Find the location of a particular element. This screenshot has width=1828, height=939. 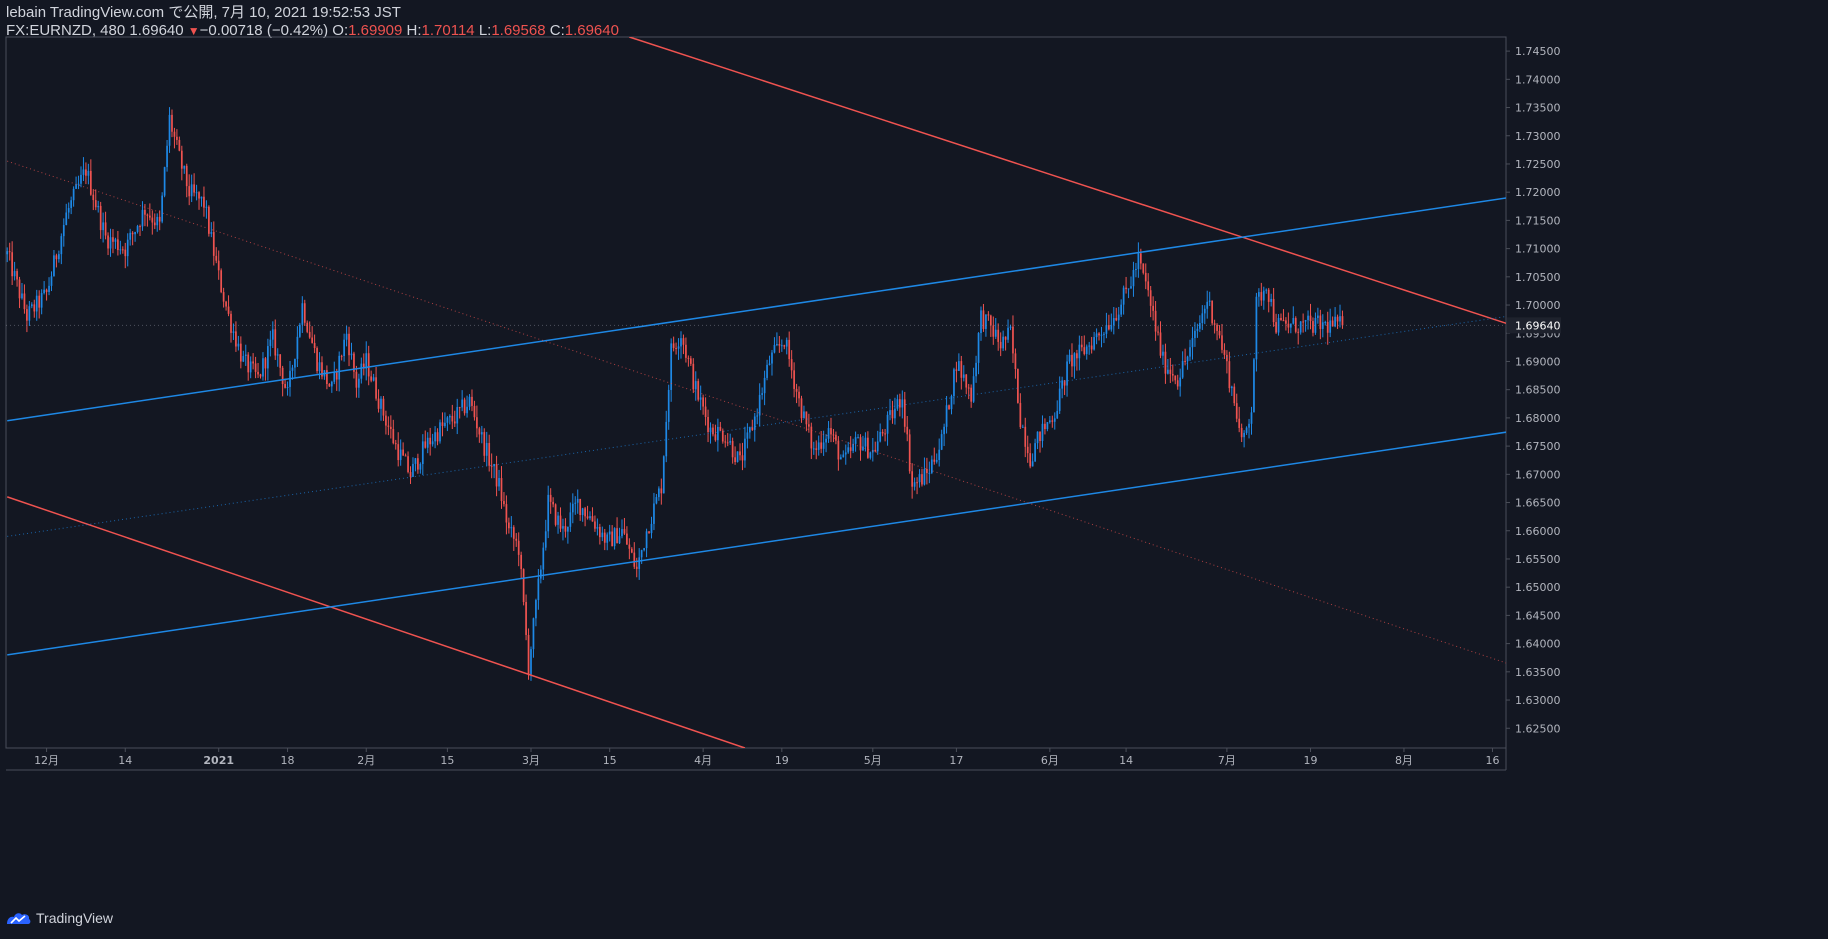

y-tick-label: 1.68000 is located at coordinates (1538, 418).